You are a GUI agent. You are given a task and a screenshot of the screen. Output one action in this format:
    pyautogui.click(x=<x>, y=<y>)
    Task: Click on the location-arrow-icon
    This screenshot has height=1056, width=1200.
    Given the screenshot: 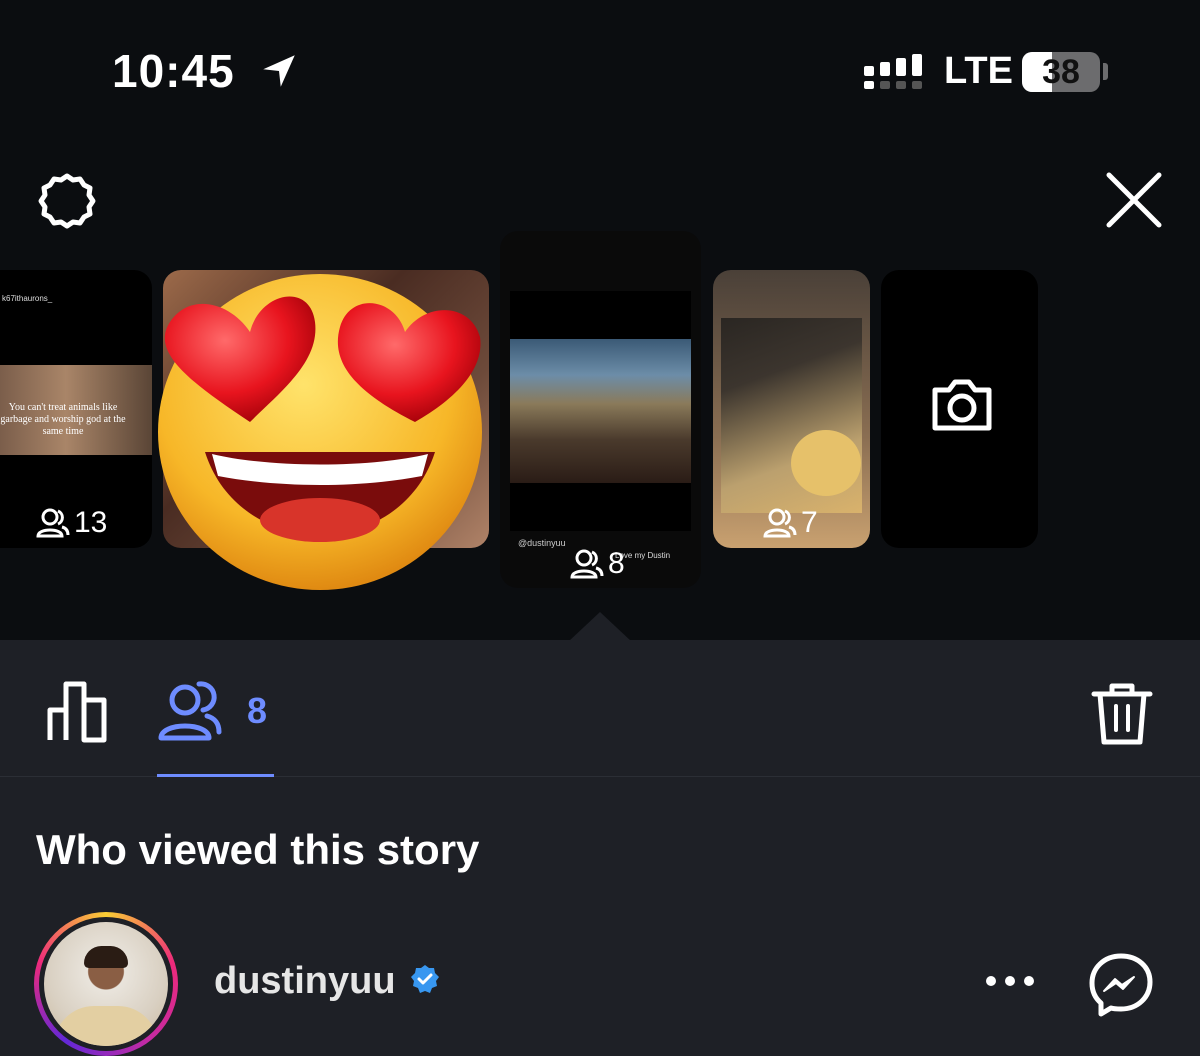 What is the action you would take?
    pyautogui.click(x=279, y=71)
    